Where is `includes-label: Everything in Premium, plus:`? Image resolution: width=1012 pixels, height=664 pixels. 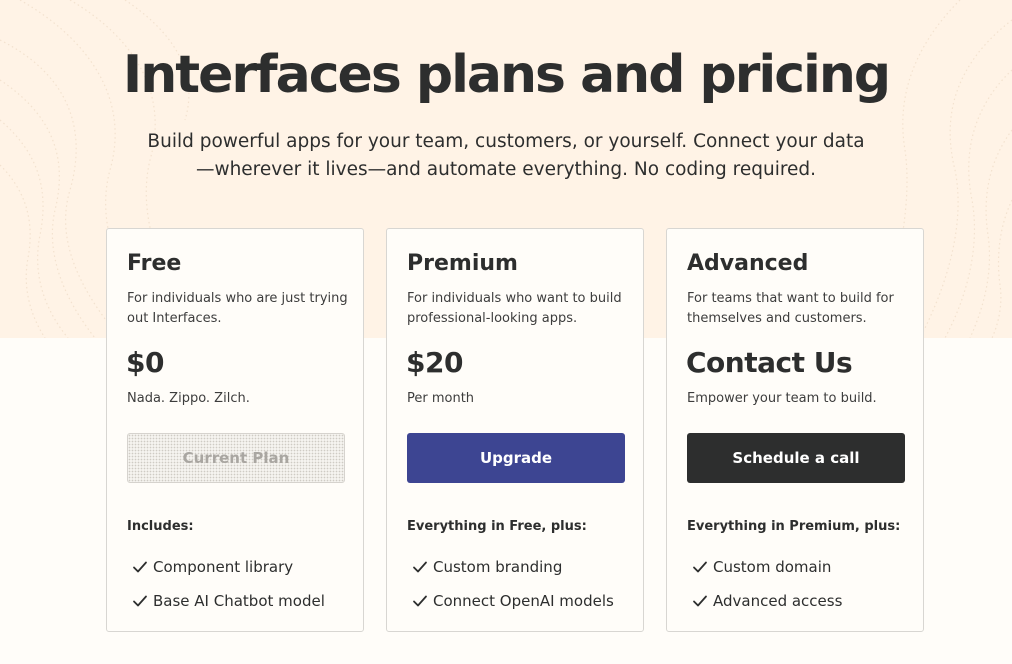 includes-label: Everything in Premium, plus: is located at coordinates (794, 526).